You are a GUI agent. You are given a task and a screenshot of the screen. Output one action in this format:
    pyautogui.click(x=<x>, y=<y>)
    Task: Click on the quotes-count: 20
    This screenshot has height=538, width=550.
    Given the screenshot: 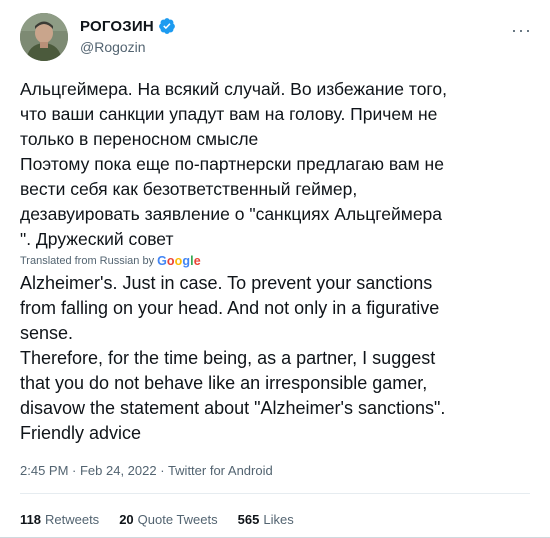 What is the action you would take?
    pyautogui.click(x=126, y=519)
    